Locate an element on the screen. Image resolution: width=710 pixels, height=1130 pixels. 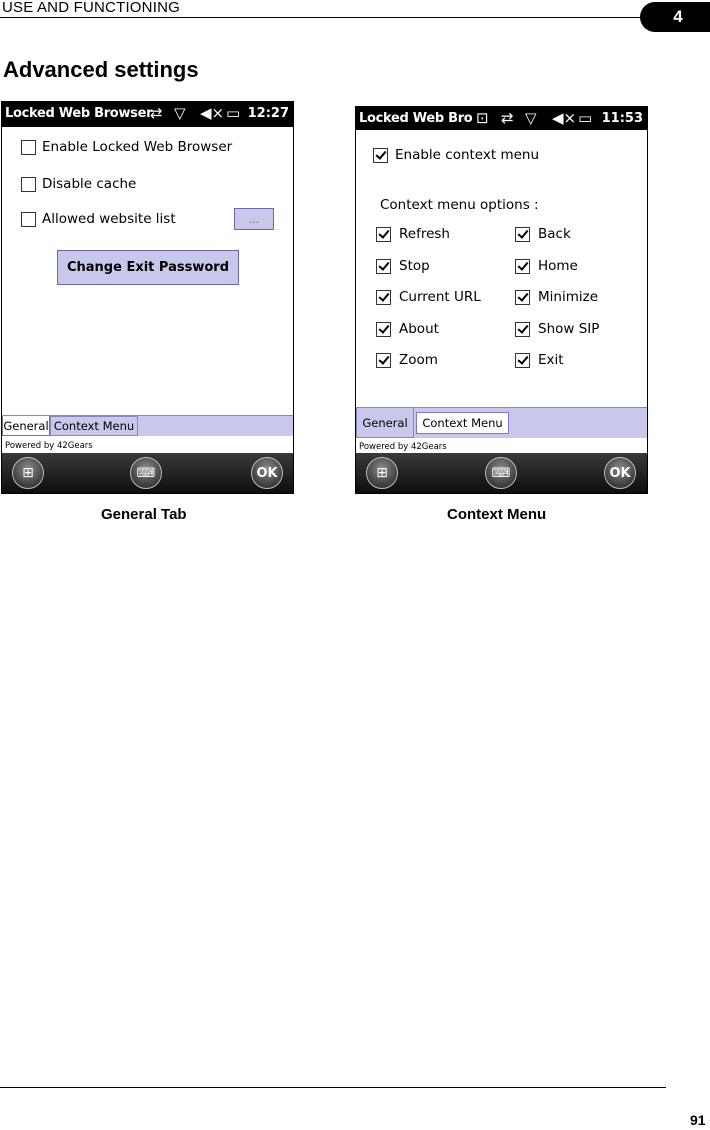
refresh-label: Refresh is located at coordinates (424, 234).